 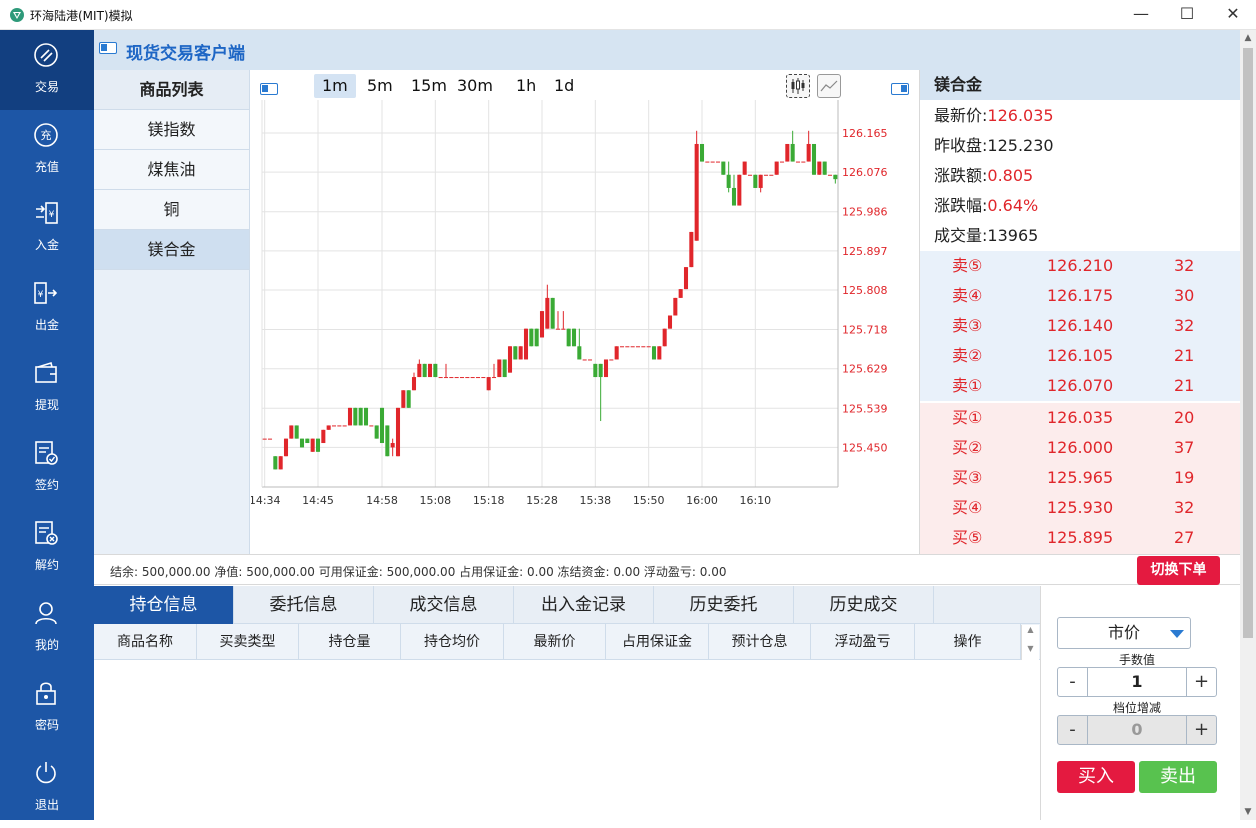 What do you see at coordinates (47, 708) in the screenshot?
I see `sidebar-item-password: 密码` at bounding box center [47, 708].